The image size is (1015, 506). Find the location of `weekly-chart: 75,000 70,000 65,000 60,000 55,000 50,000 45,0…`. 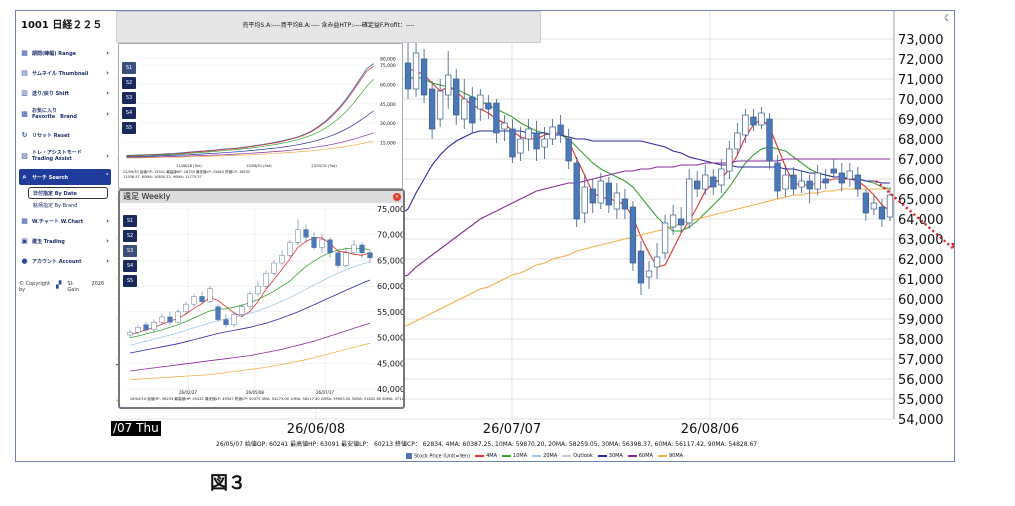

weekly-chart: 75,000 70,000 65,000 60,000 55,000 50,000 45,0… is located at coordinates (281, 305).